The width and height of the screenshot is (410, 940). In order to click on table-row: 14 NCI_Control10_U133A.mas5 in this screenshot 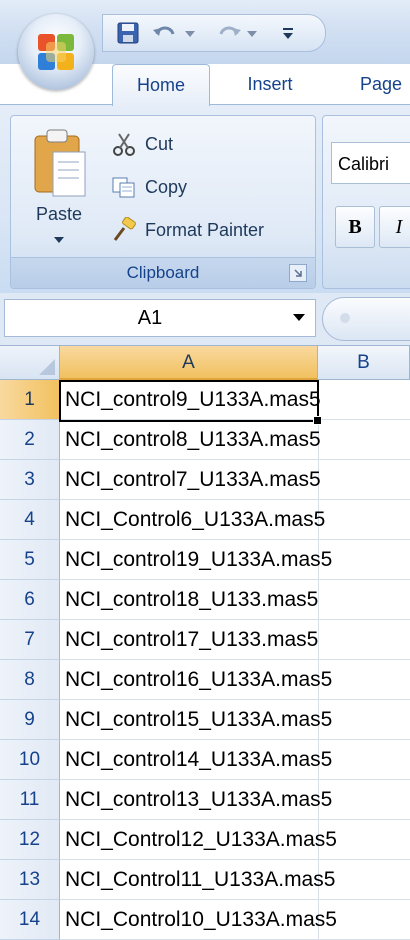, I will do `click(205, 920)`.